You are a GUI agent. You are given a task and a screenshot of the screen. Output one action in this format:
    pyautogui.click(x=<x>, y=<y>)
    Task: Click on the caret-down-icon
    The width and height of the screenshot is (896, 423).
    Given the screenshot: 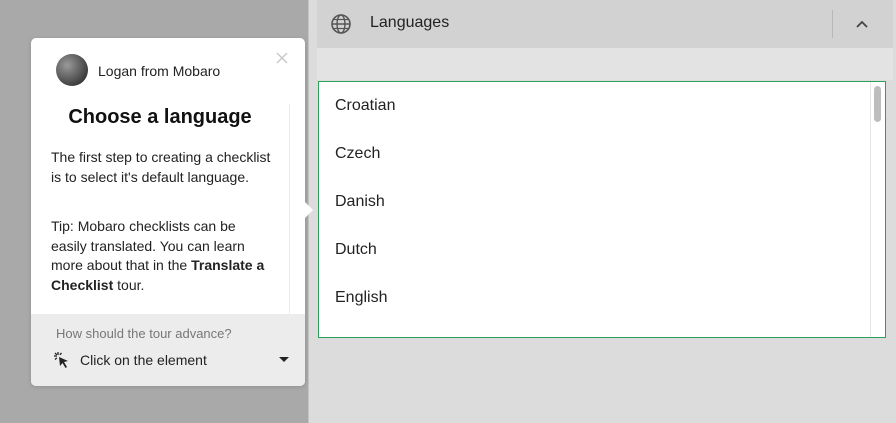 What is the action you would take?
    pyautogui.click(x=284, y=359)
    